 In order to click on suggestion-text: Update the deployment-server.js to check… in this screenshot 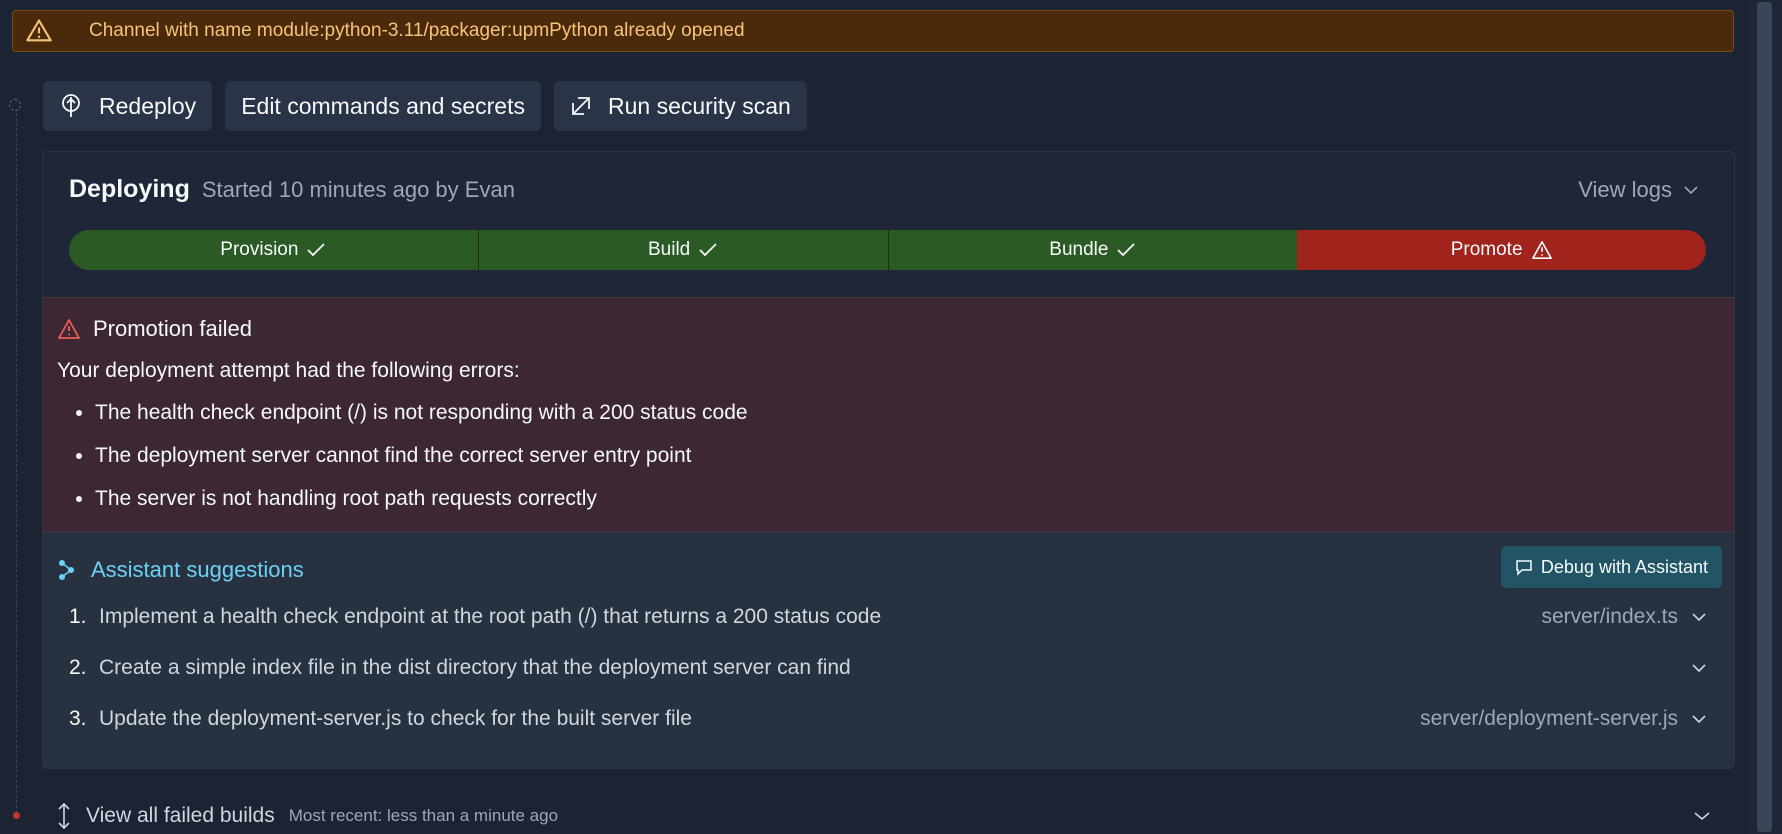, I will do `click(395, 718)`.